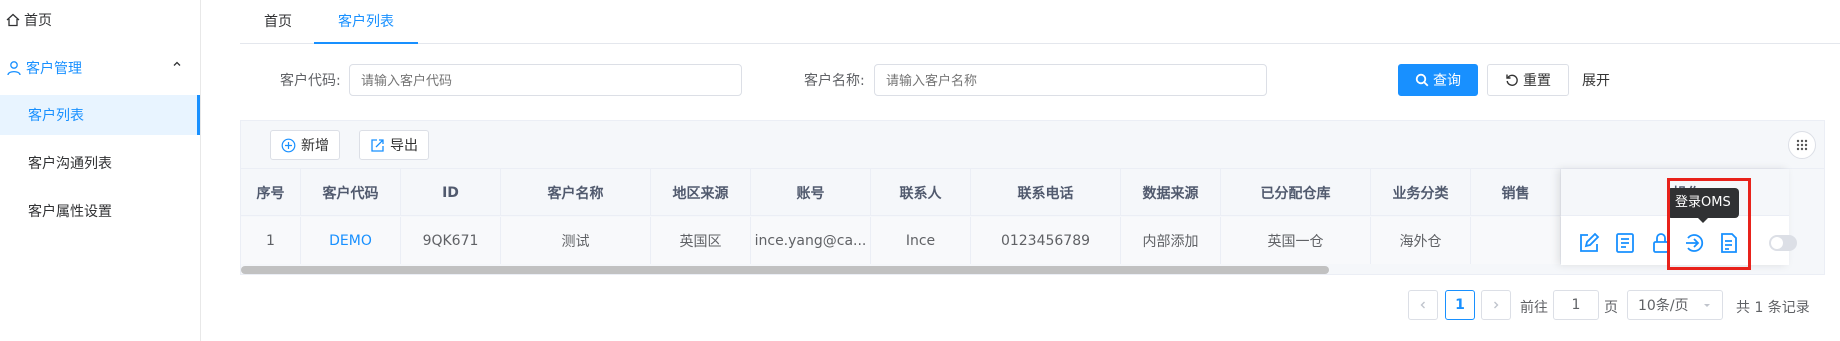 The height and width of the screenshot is (341, 1840). I want to click on plus-circle-icon, so click(288, 145).